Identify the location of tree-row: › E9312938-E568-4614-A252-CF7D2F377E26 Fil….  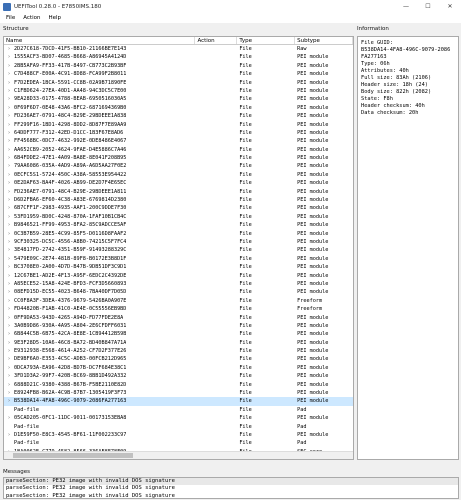
(178, 351).